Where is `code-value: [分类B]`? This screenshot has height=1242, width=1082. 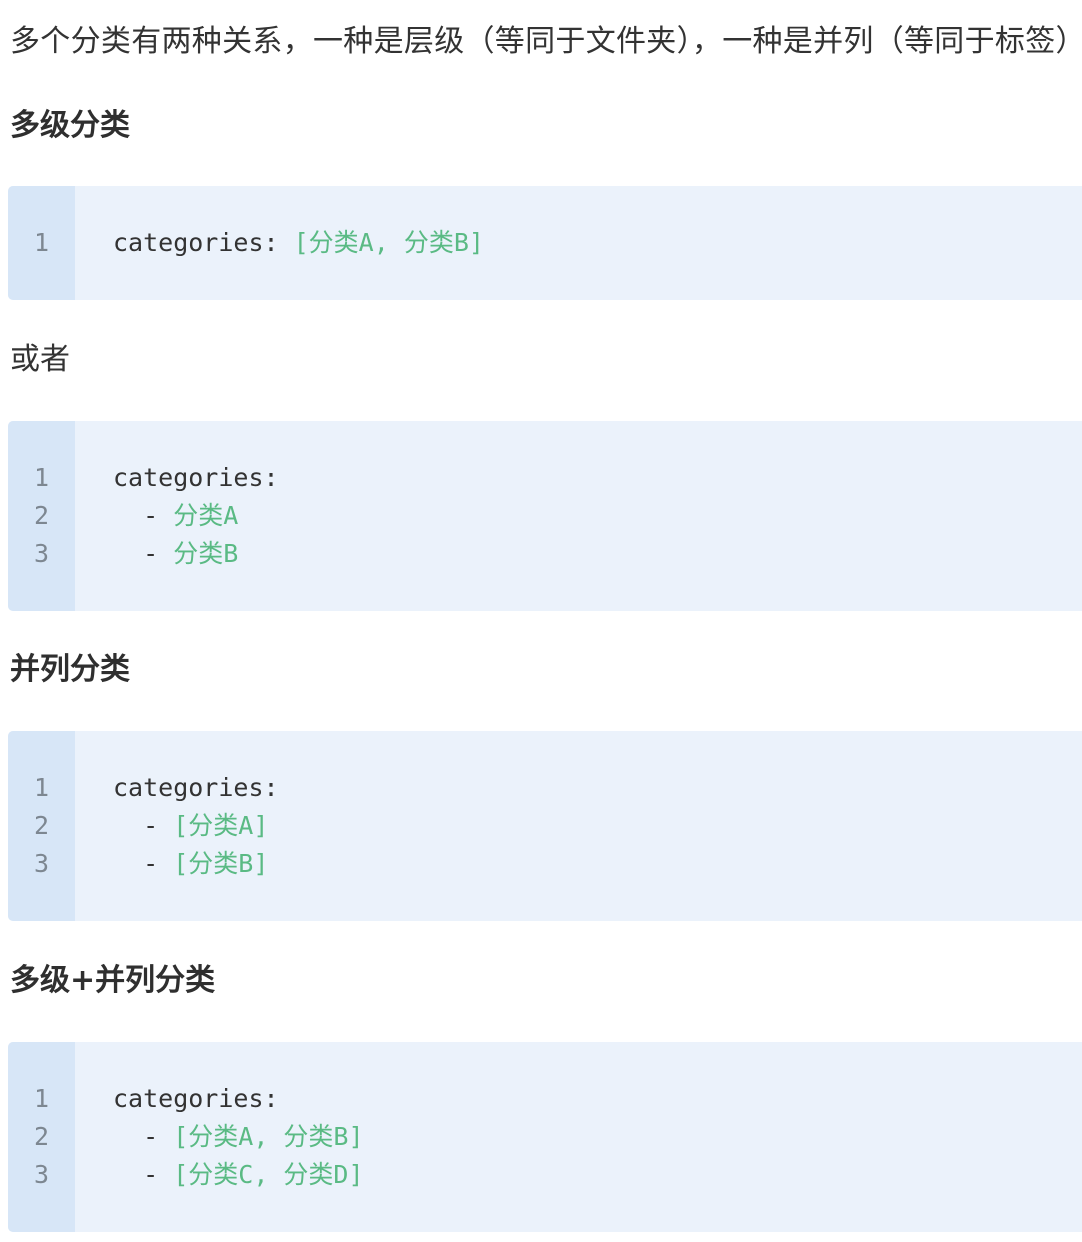
code-value: [分类B] is located at coordinates (221, 863).